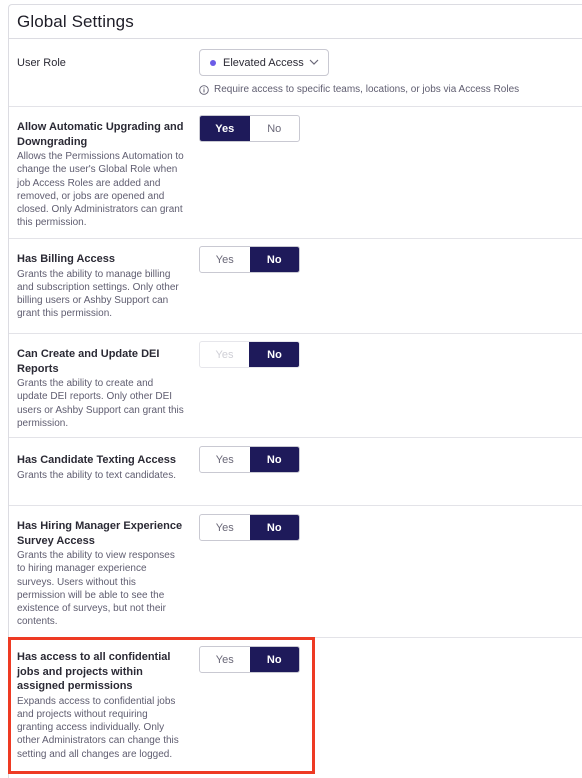 This screenshot has width=582, height=778. Describe the element at coordinates (204, 89) in the screenshot. I see `info-icon` at that location.